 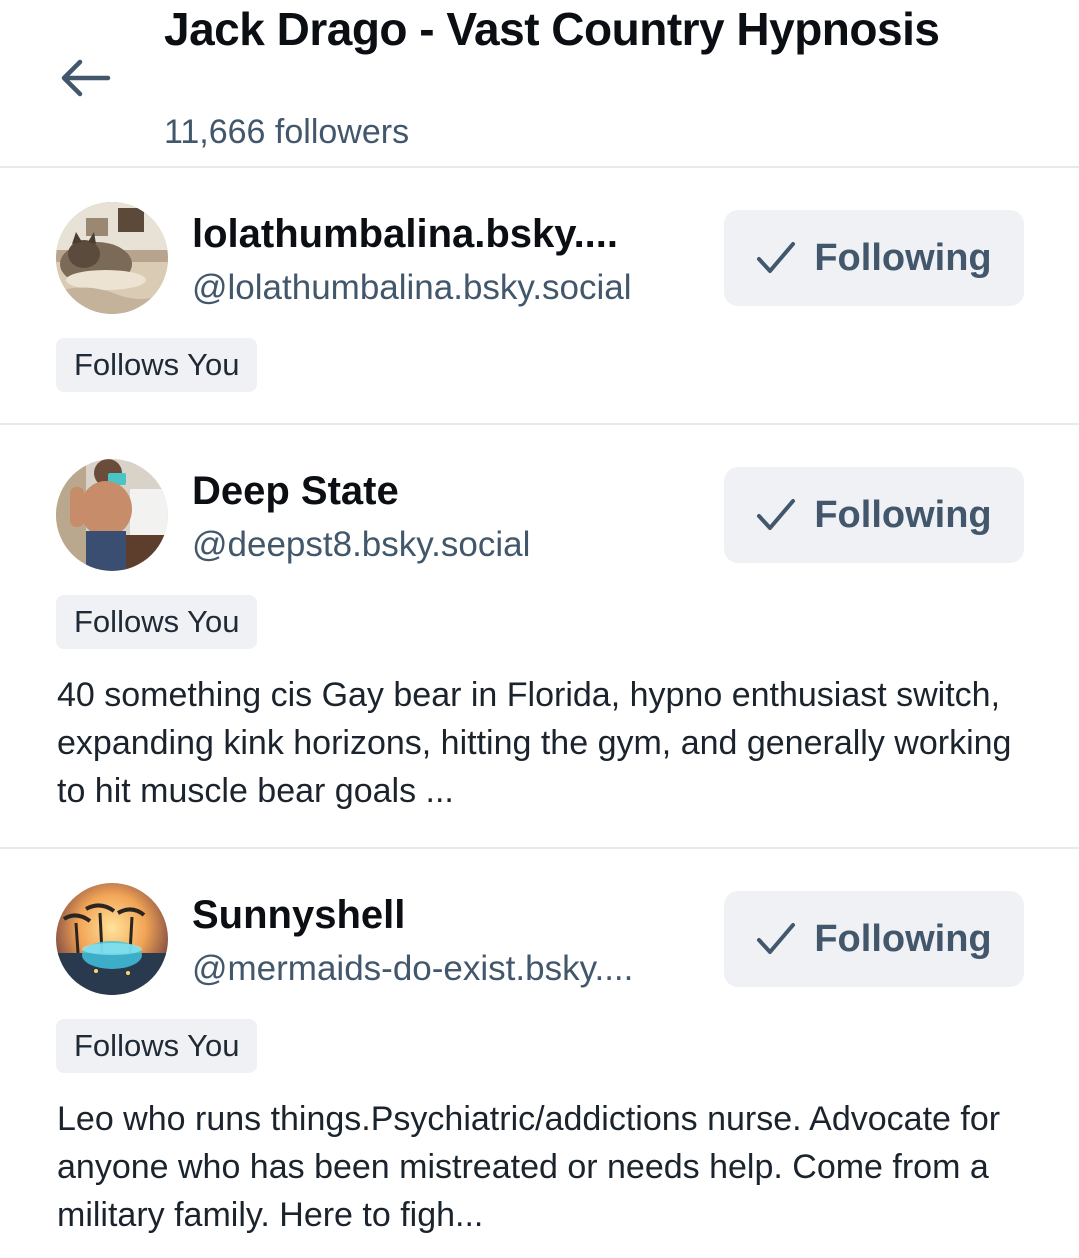 What do you see at coordinates (361, 544) in the screenshot?
I see `user-handle: @deepst8.bsky.social` at bounding box center [361, 544].